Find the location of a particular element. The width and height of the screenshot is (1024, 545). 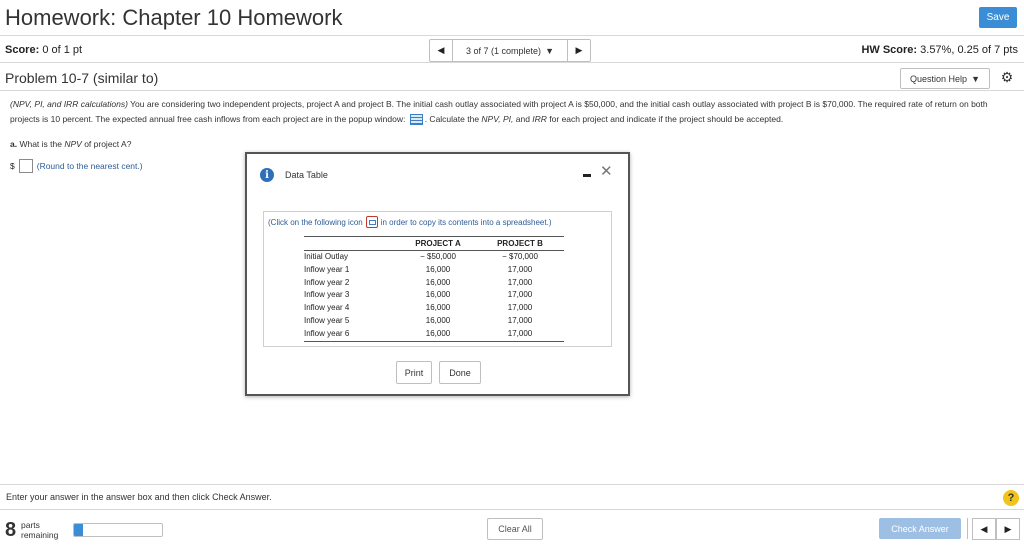

header-divider is located at coordinates (512, 35).